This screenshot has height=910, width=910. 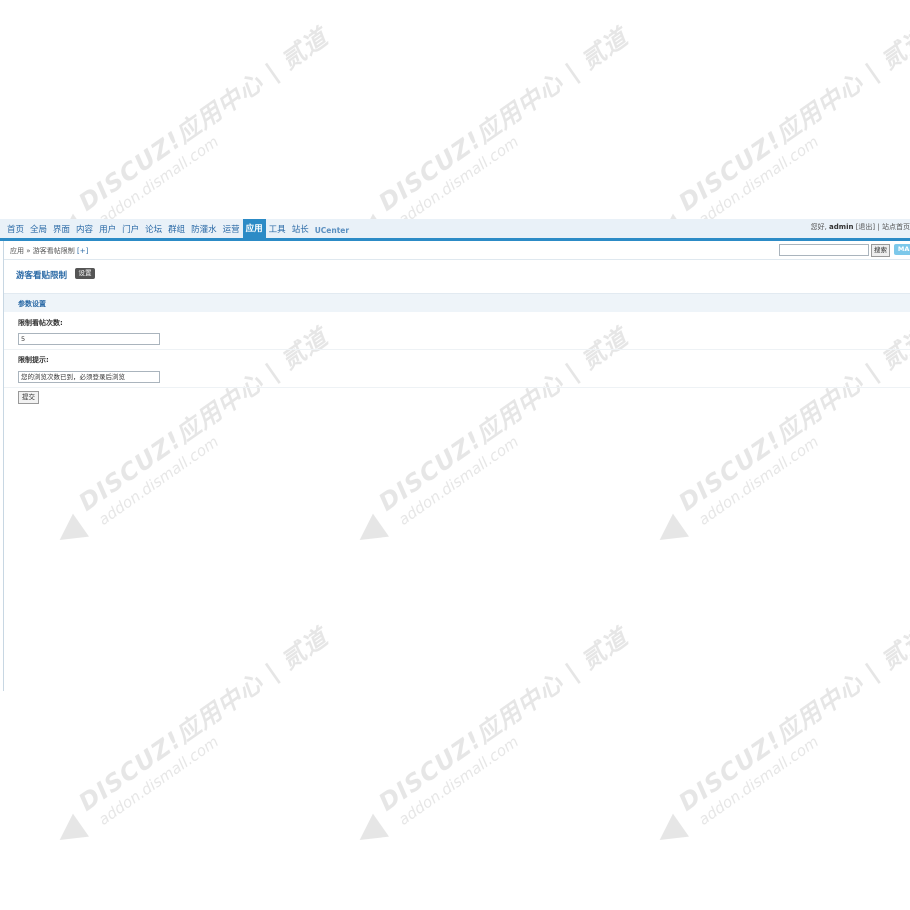 I want to click on main-nav: 首页 全局 界面 内容 用户 门户 论坛 群组 防灌水 运营 应用 工具 站长 UCenter, so click(x=178, y=229).